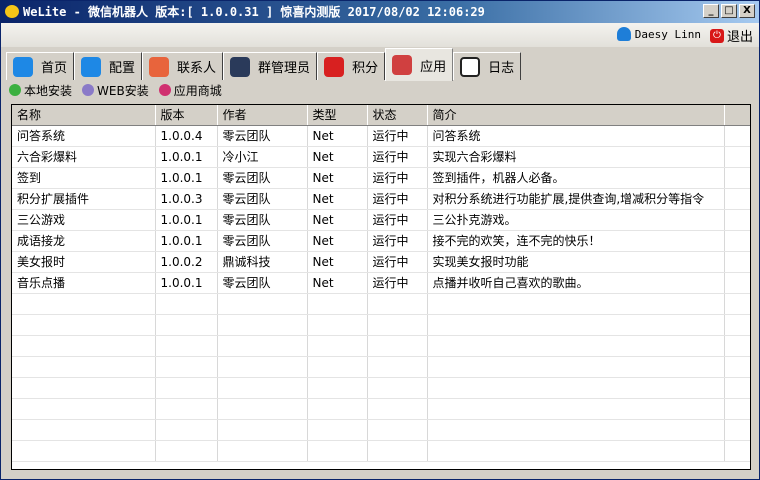 This screenshot has width=760, height=480. I want to click on logout-label: 退出, so click(739, 37).